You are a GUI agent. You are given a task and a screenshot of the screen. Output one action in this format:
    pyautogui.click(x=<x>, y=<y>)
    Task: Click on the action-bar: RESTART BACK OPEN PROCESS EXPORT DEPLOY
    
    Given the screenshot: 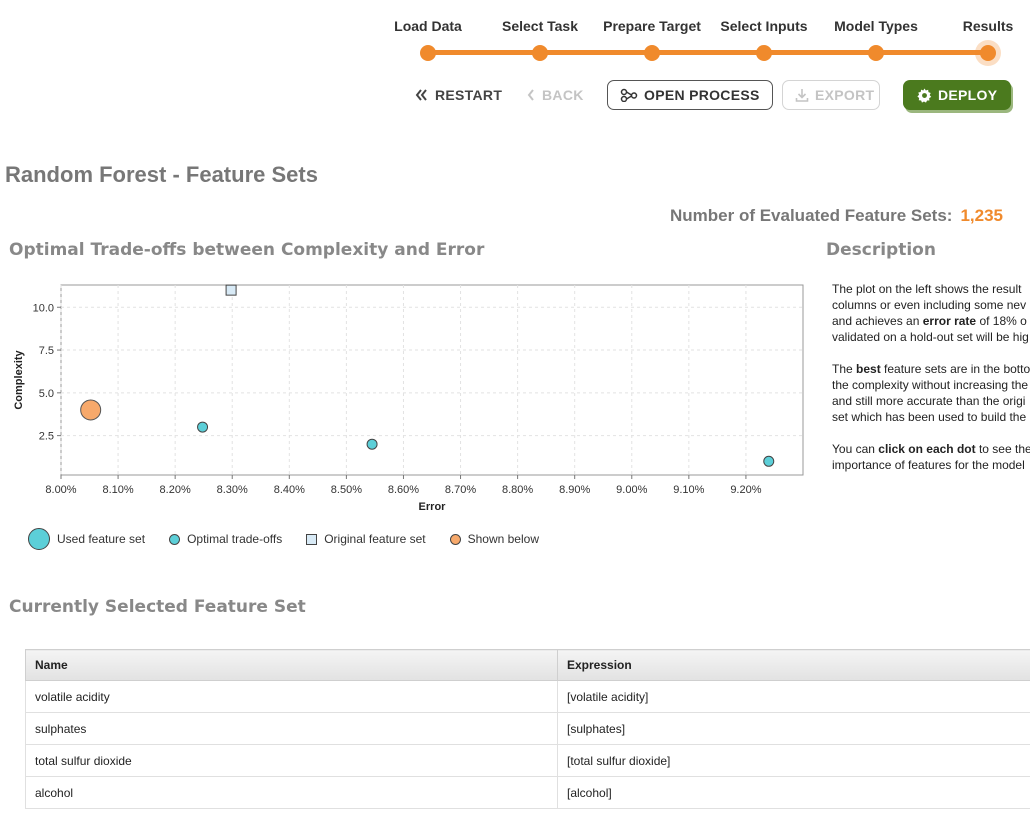 What is the action you would take?
    pyautogui.click(x=515, y=96)
    